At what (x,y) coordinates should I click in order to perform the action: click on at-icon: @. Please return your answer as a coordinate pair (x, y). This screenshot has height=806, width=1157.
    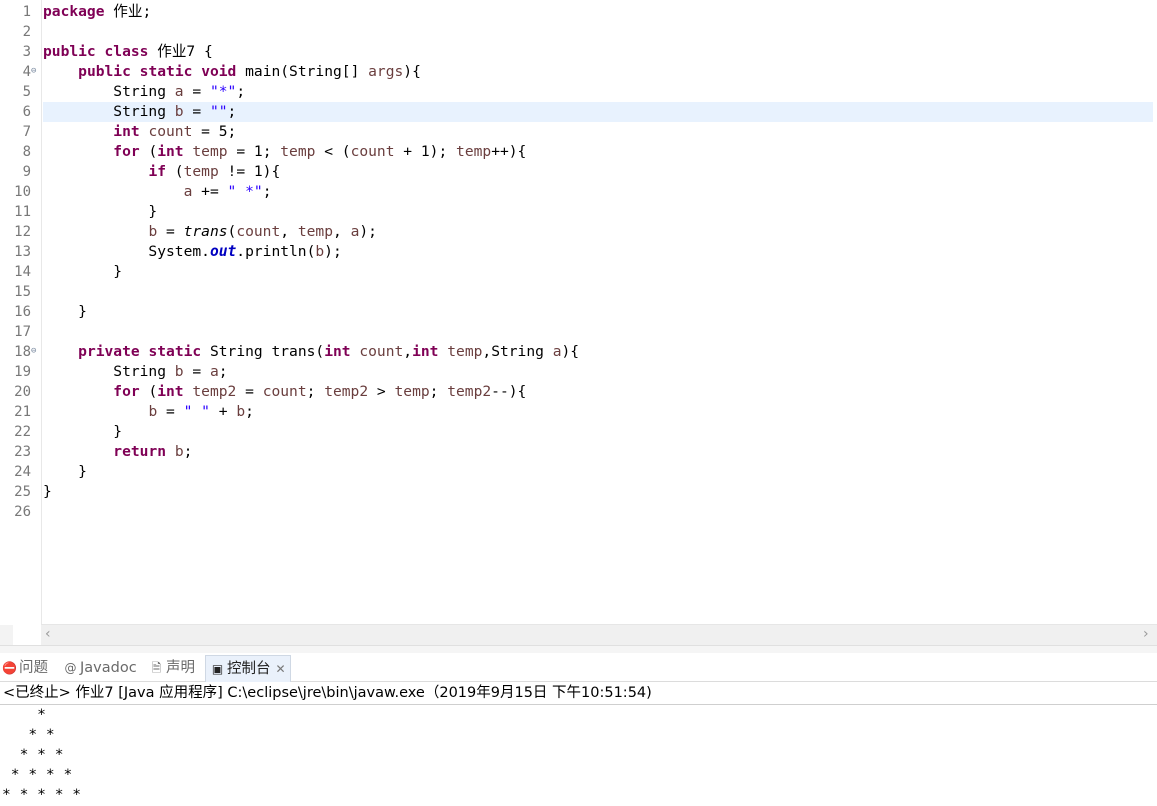
    Looking at the image, I should click on (70, 668).